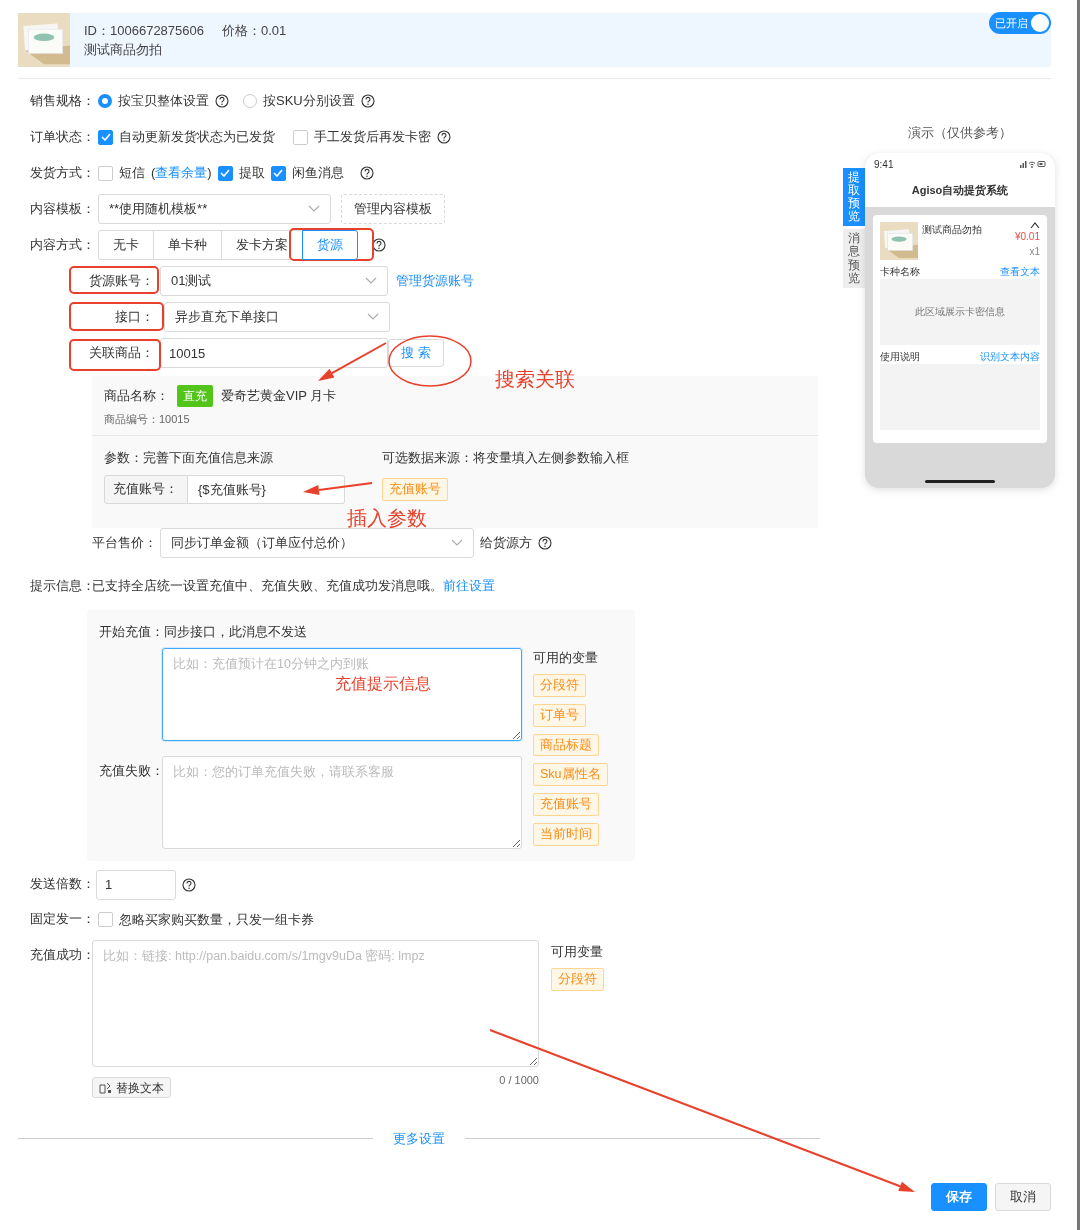 This screenshot has width=1080, height=1230. Describe the element at coordinates (147, 419) in the screenshot. I see `product-code: 商品编号：10015` at that location.